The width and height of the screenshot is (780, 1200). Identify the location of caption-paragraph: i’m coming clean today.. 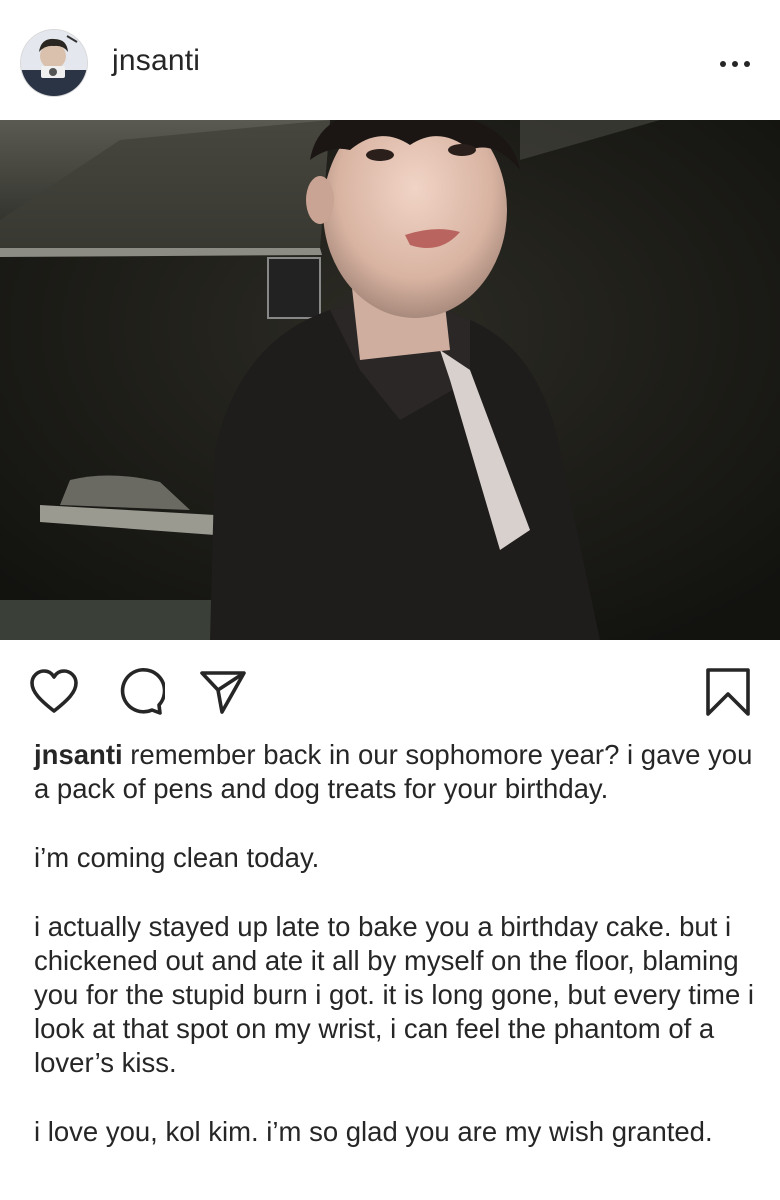
(177, 857).